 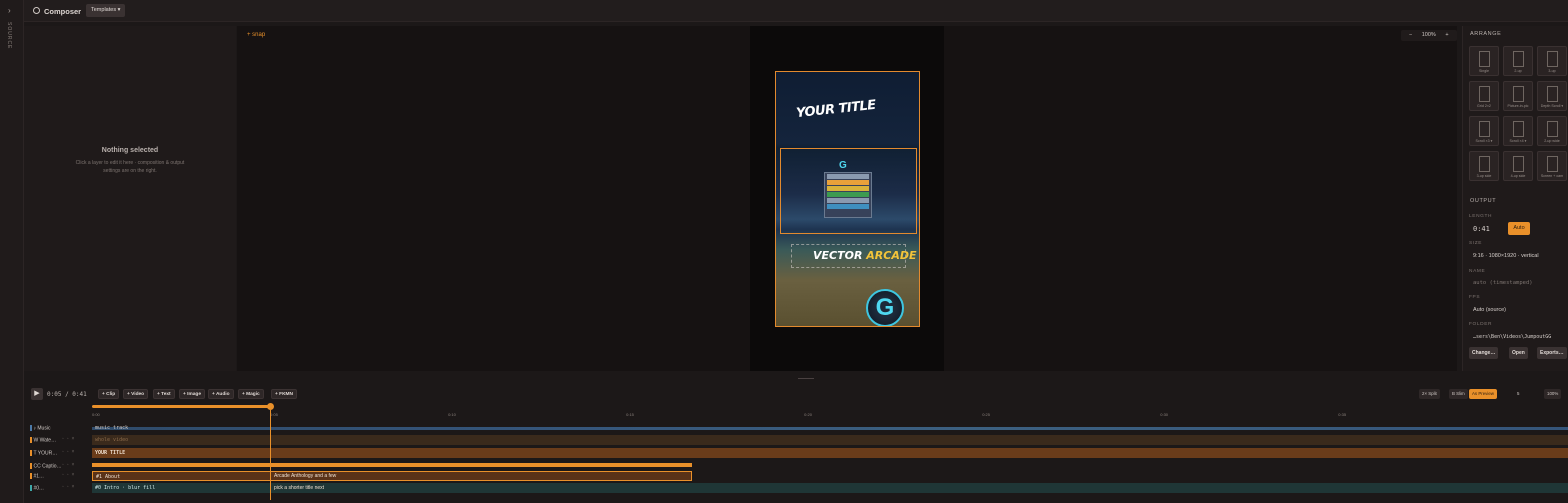 I want to click on layout-tile-label: 4-up side, so click(x=1518, y=176).